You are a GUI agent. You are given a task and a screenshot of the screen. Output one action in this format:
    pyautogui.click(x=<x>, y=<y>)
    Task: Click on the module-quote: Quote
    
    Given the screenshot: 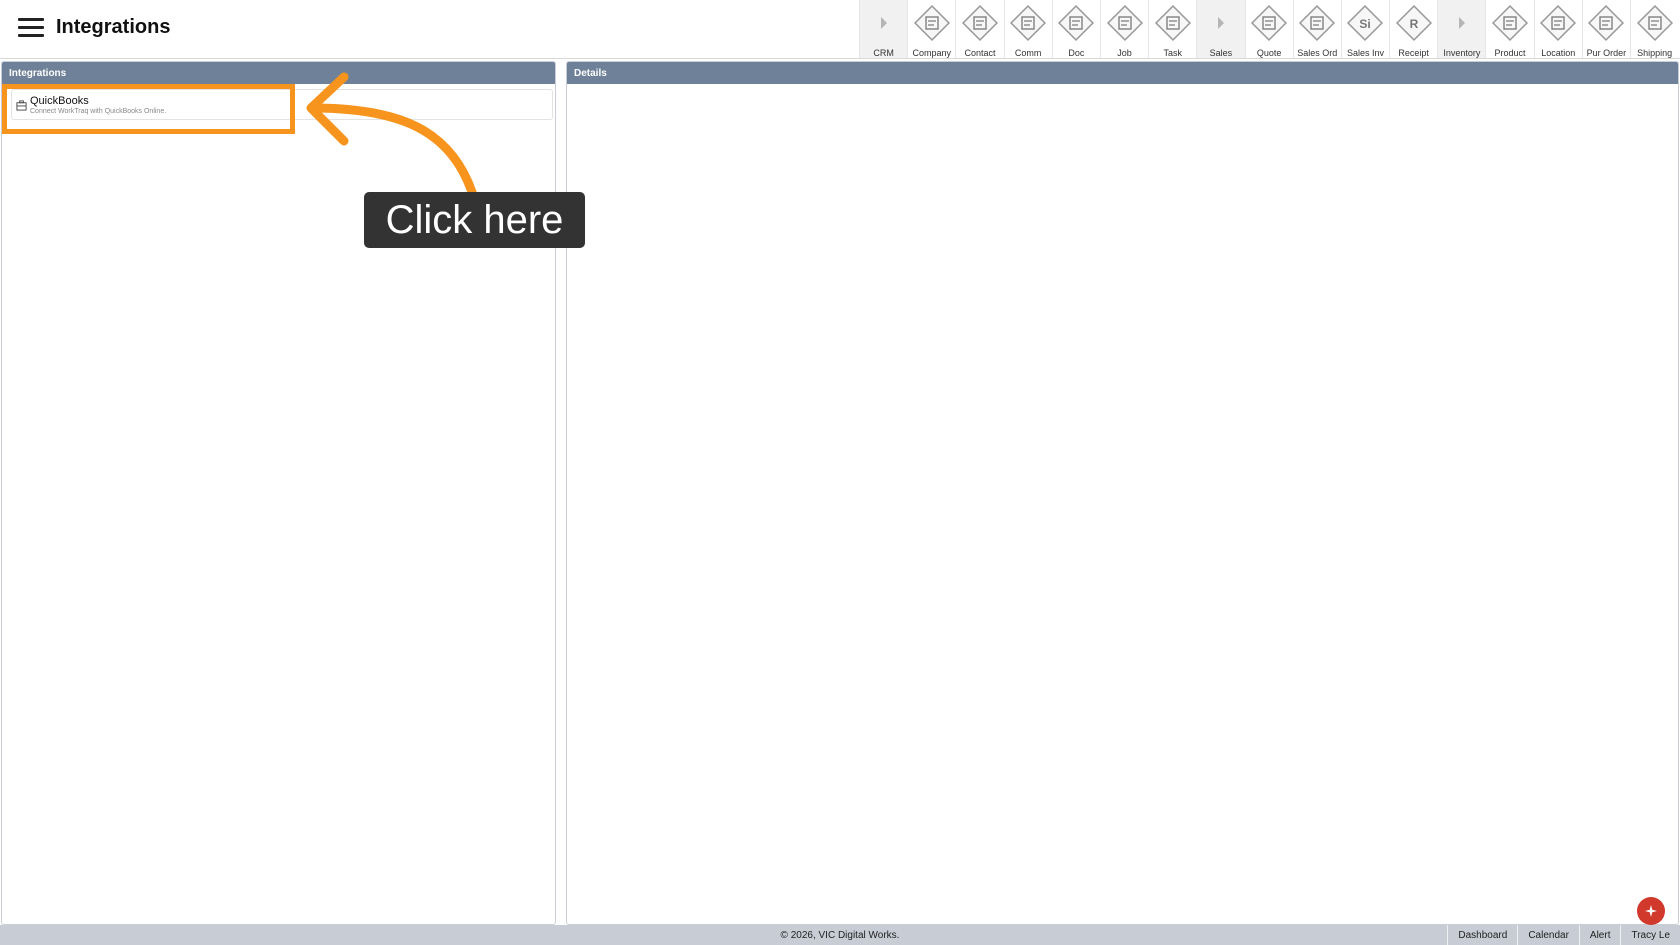 What is the action you would take?
    pyautogui.click(x=1268, y=29)
    